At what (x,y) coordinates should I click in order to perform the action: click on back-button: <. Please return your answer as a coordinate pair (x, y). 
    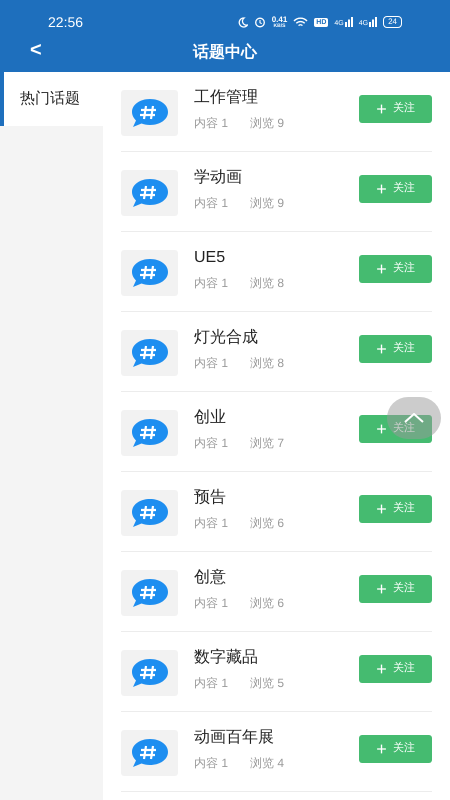
    Looking at the image, I should click on (36, 50).